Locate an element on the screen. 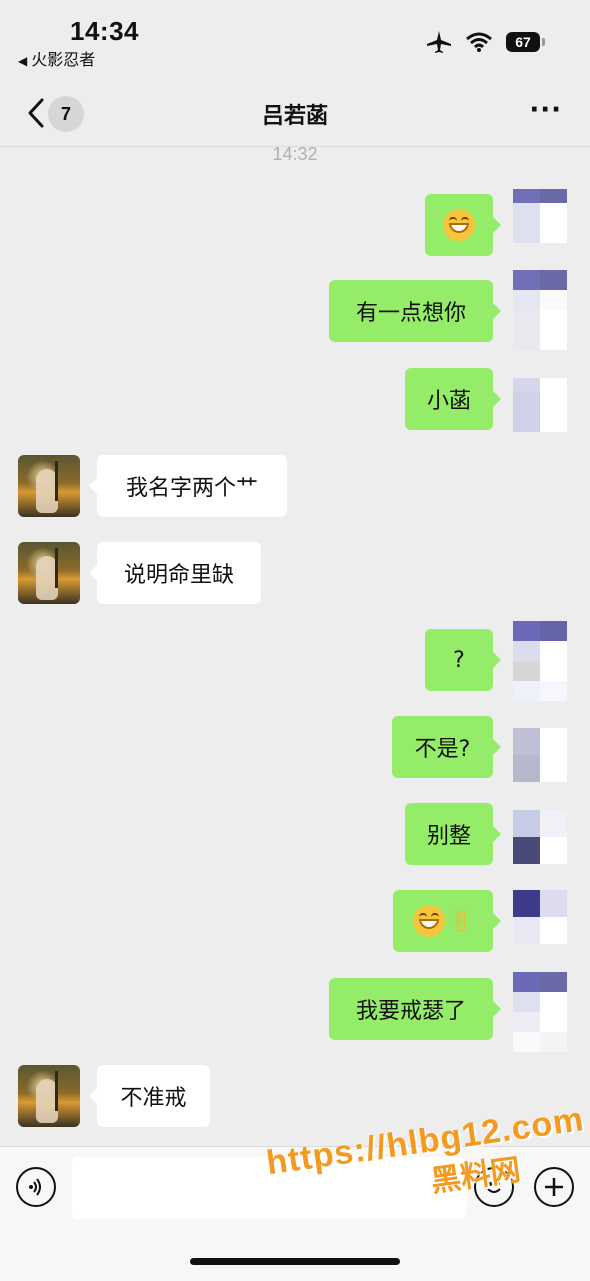  message-text: 不是? is located at coordinates (442, 749).